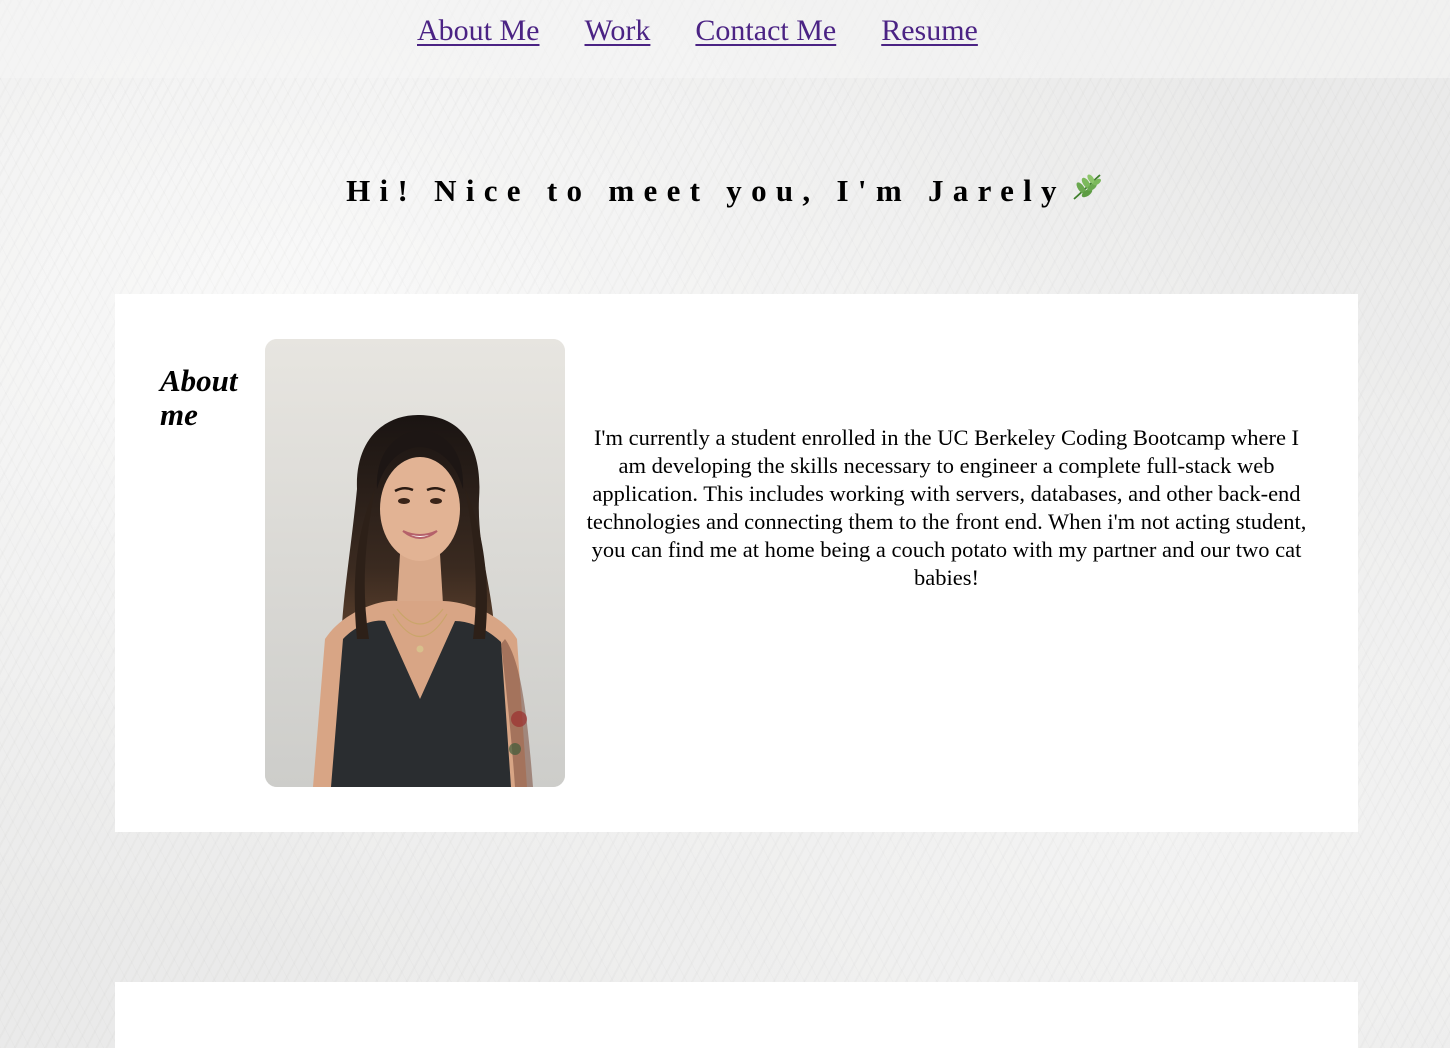 This screenshot has height=1048, width=1450. I want to click on nav-item-contact-me: Contact Me, so click(765, 31).